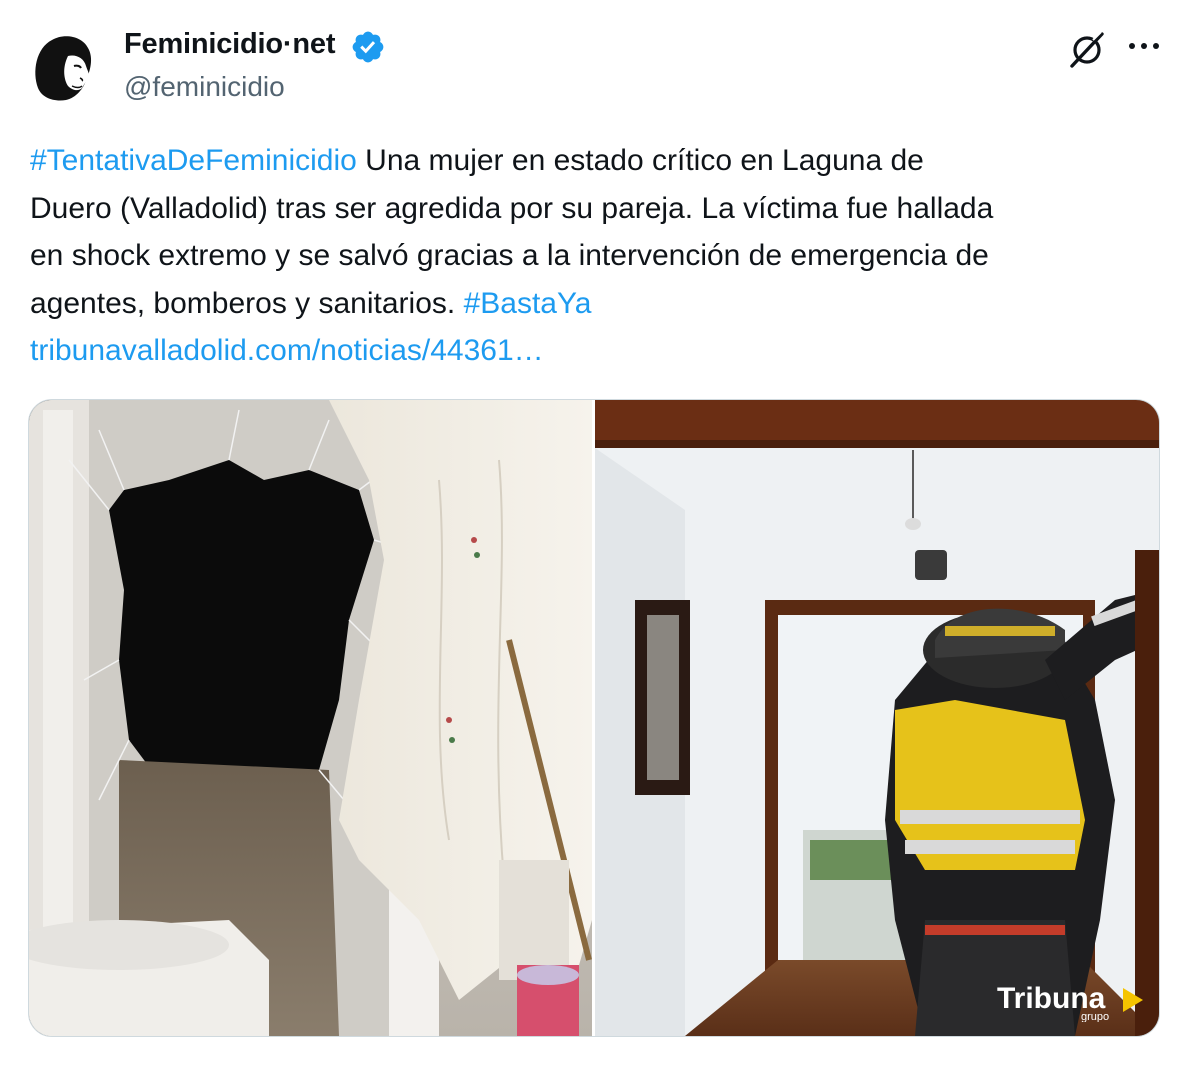  What do you see at coordinates (1144, 48) in the screenshot?
I see `more-icon` at bounding box center [1144, 48].